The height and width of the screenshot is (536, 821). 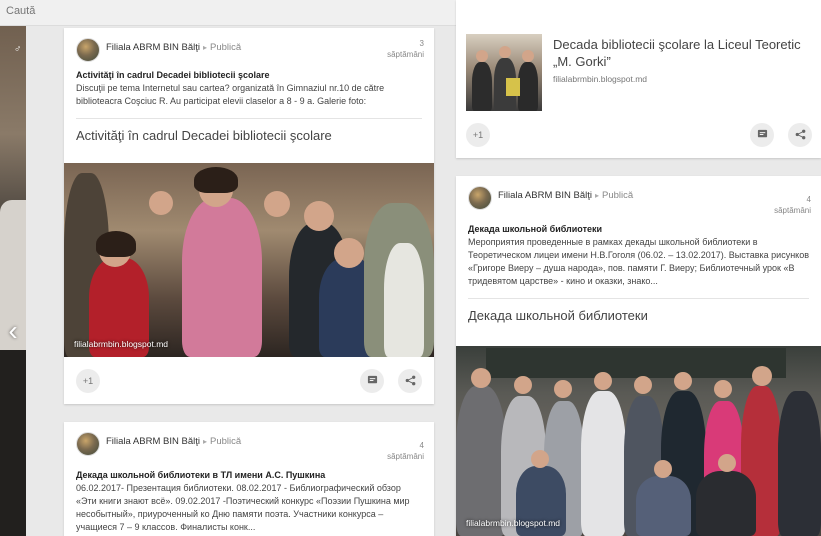 I want to click on link-domain: filialabrmbin.blogspot.md, so click(x=600, y=79).